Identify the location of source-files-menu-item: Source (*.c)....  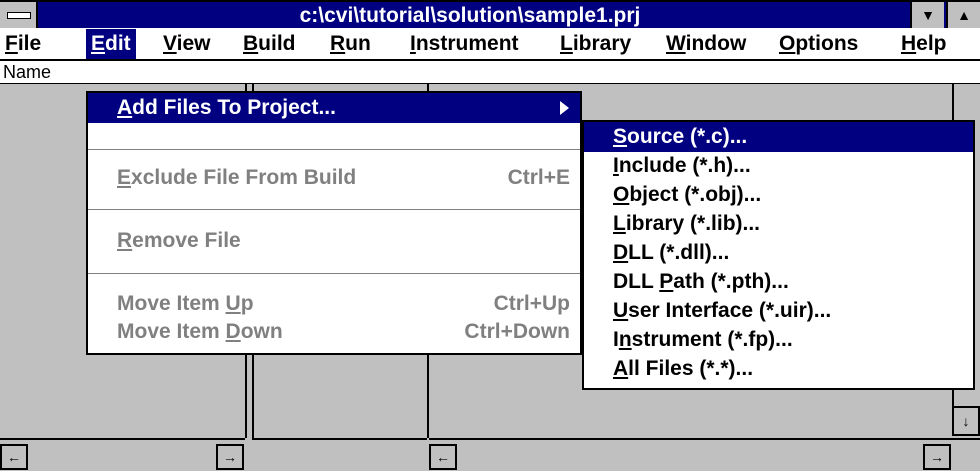
(778, 137).